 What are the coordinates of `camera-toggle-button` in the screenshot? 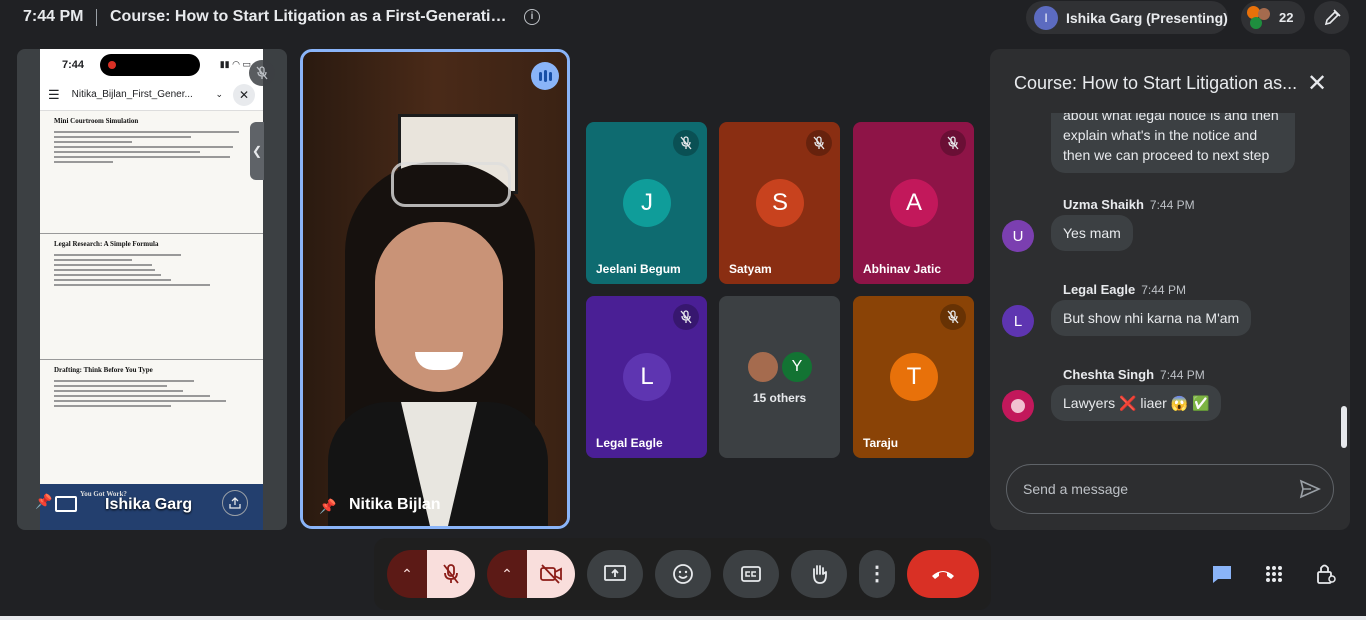 It's located at (551, 574).